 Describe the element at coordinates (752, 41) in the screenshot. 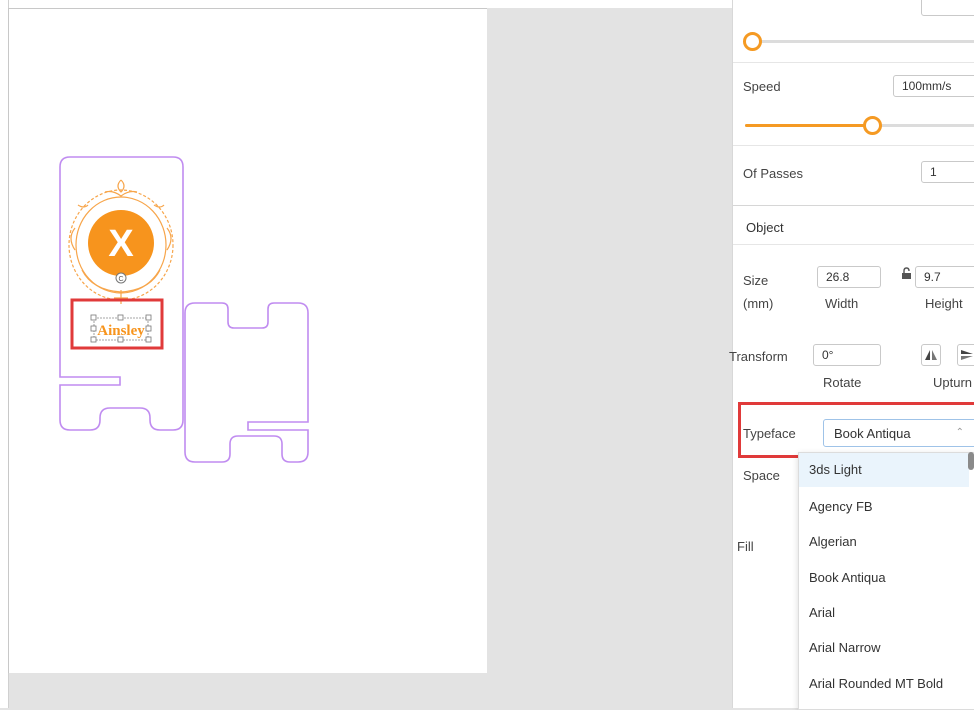

I see `power-slider-knob` at that location.